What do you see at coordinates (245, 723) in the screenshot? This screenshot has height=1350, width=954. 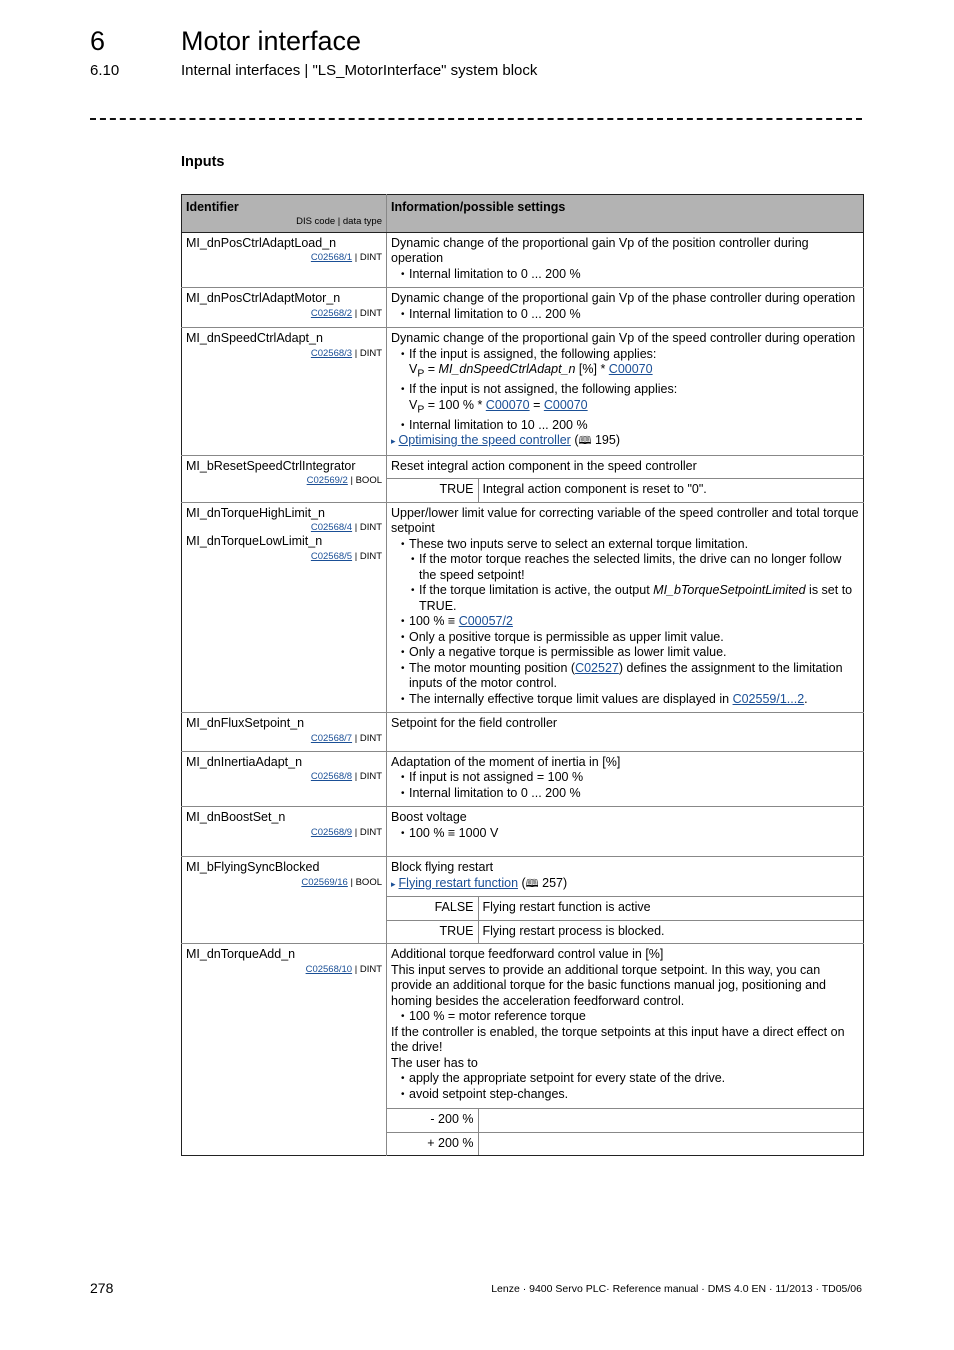 I see `identifier: MI_dnFluxSetpoint_n` at bounding box center [245, 723].